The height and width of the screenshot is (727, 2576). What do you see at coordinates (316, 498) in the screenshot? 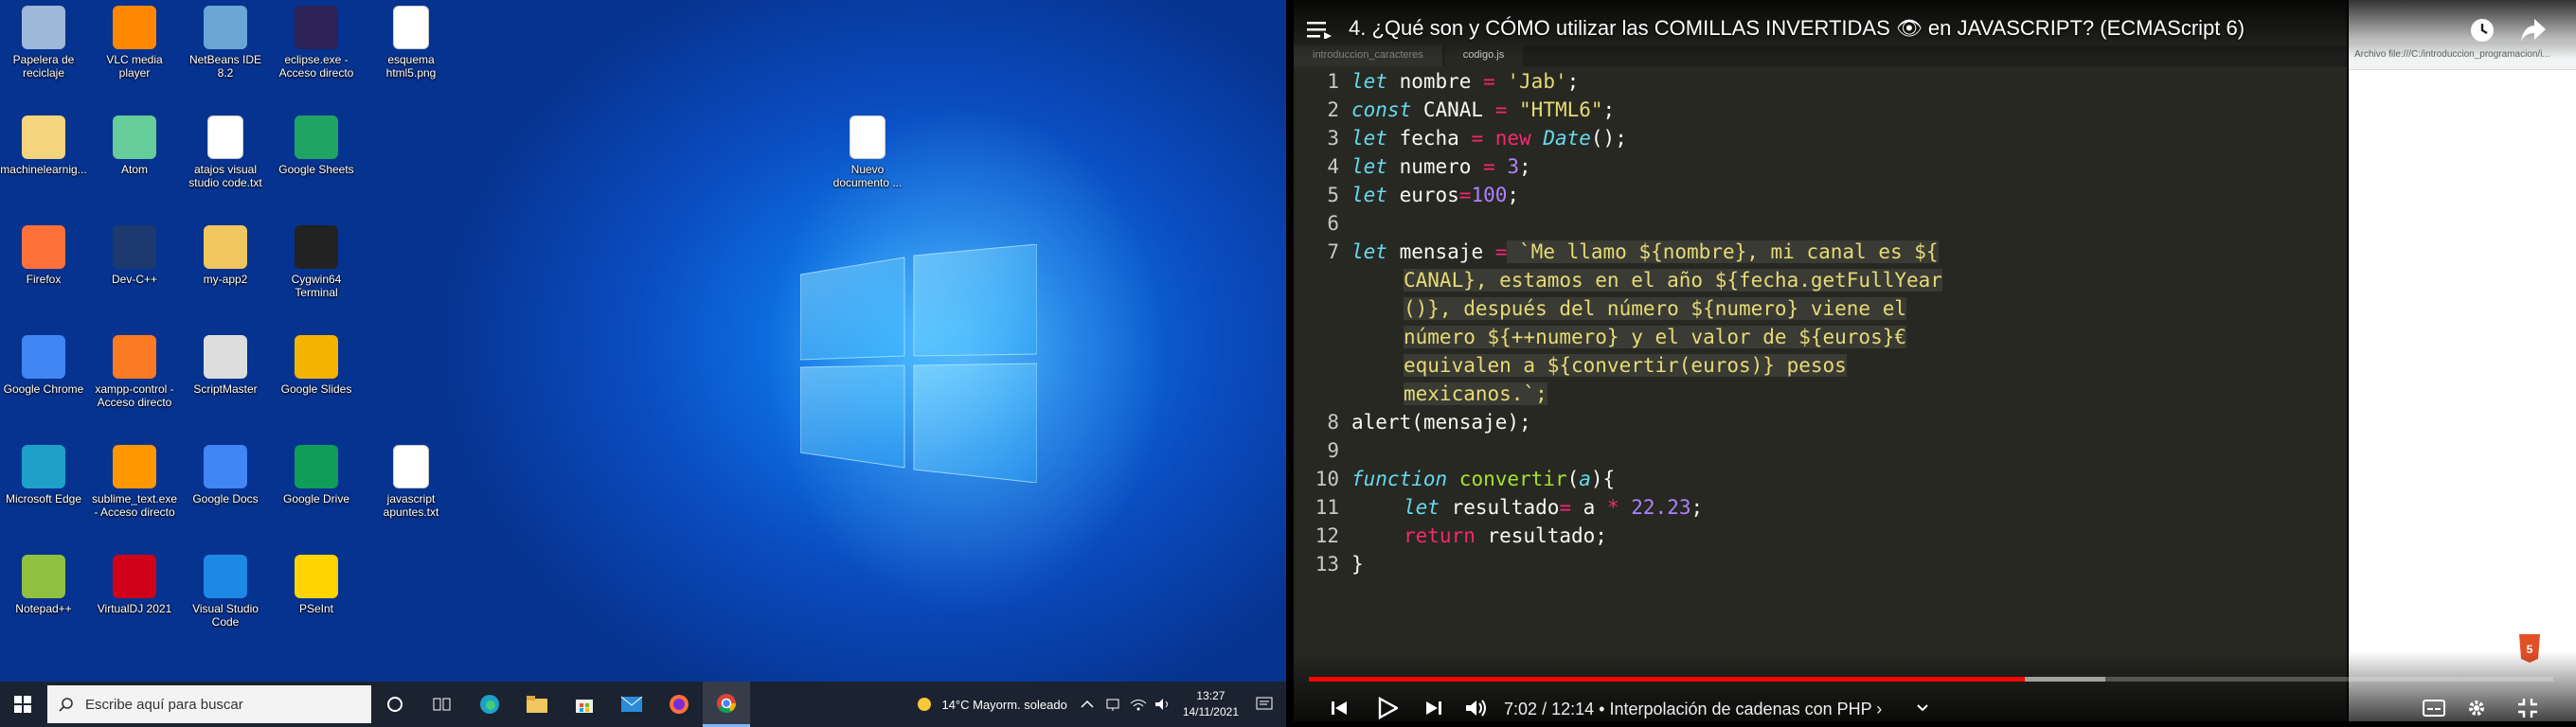
I see `desktop-icon-label: Google Drive` at bounding box center [316, 498].